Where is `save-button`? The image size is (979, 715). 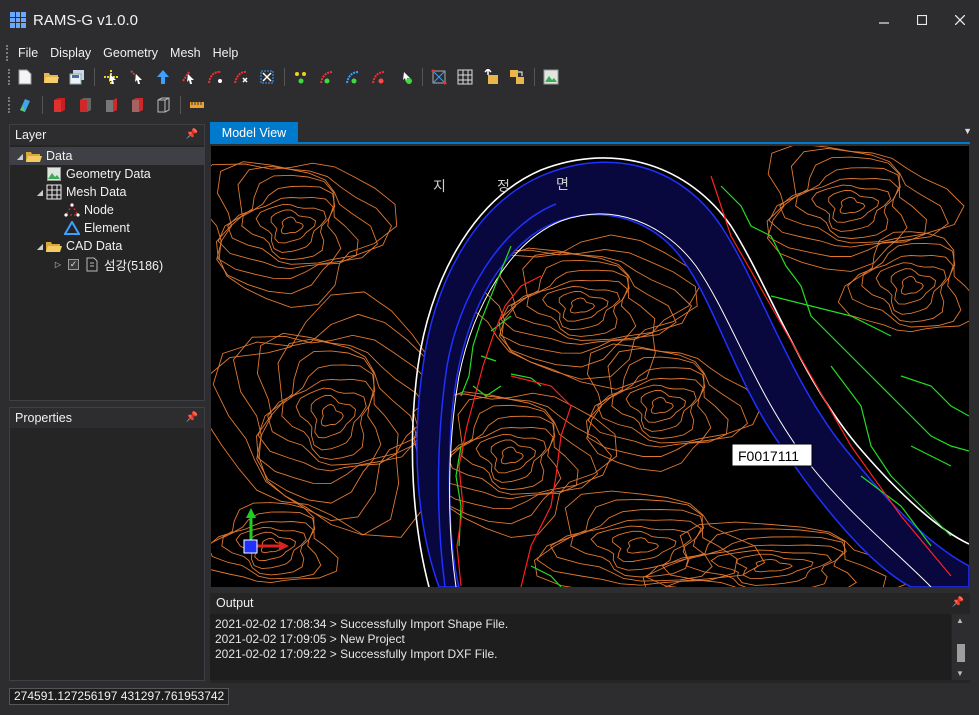
save-button is located at coordinates (77, 77).